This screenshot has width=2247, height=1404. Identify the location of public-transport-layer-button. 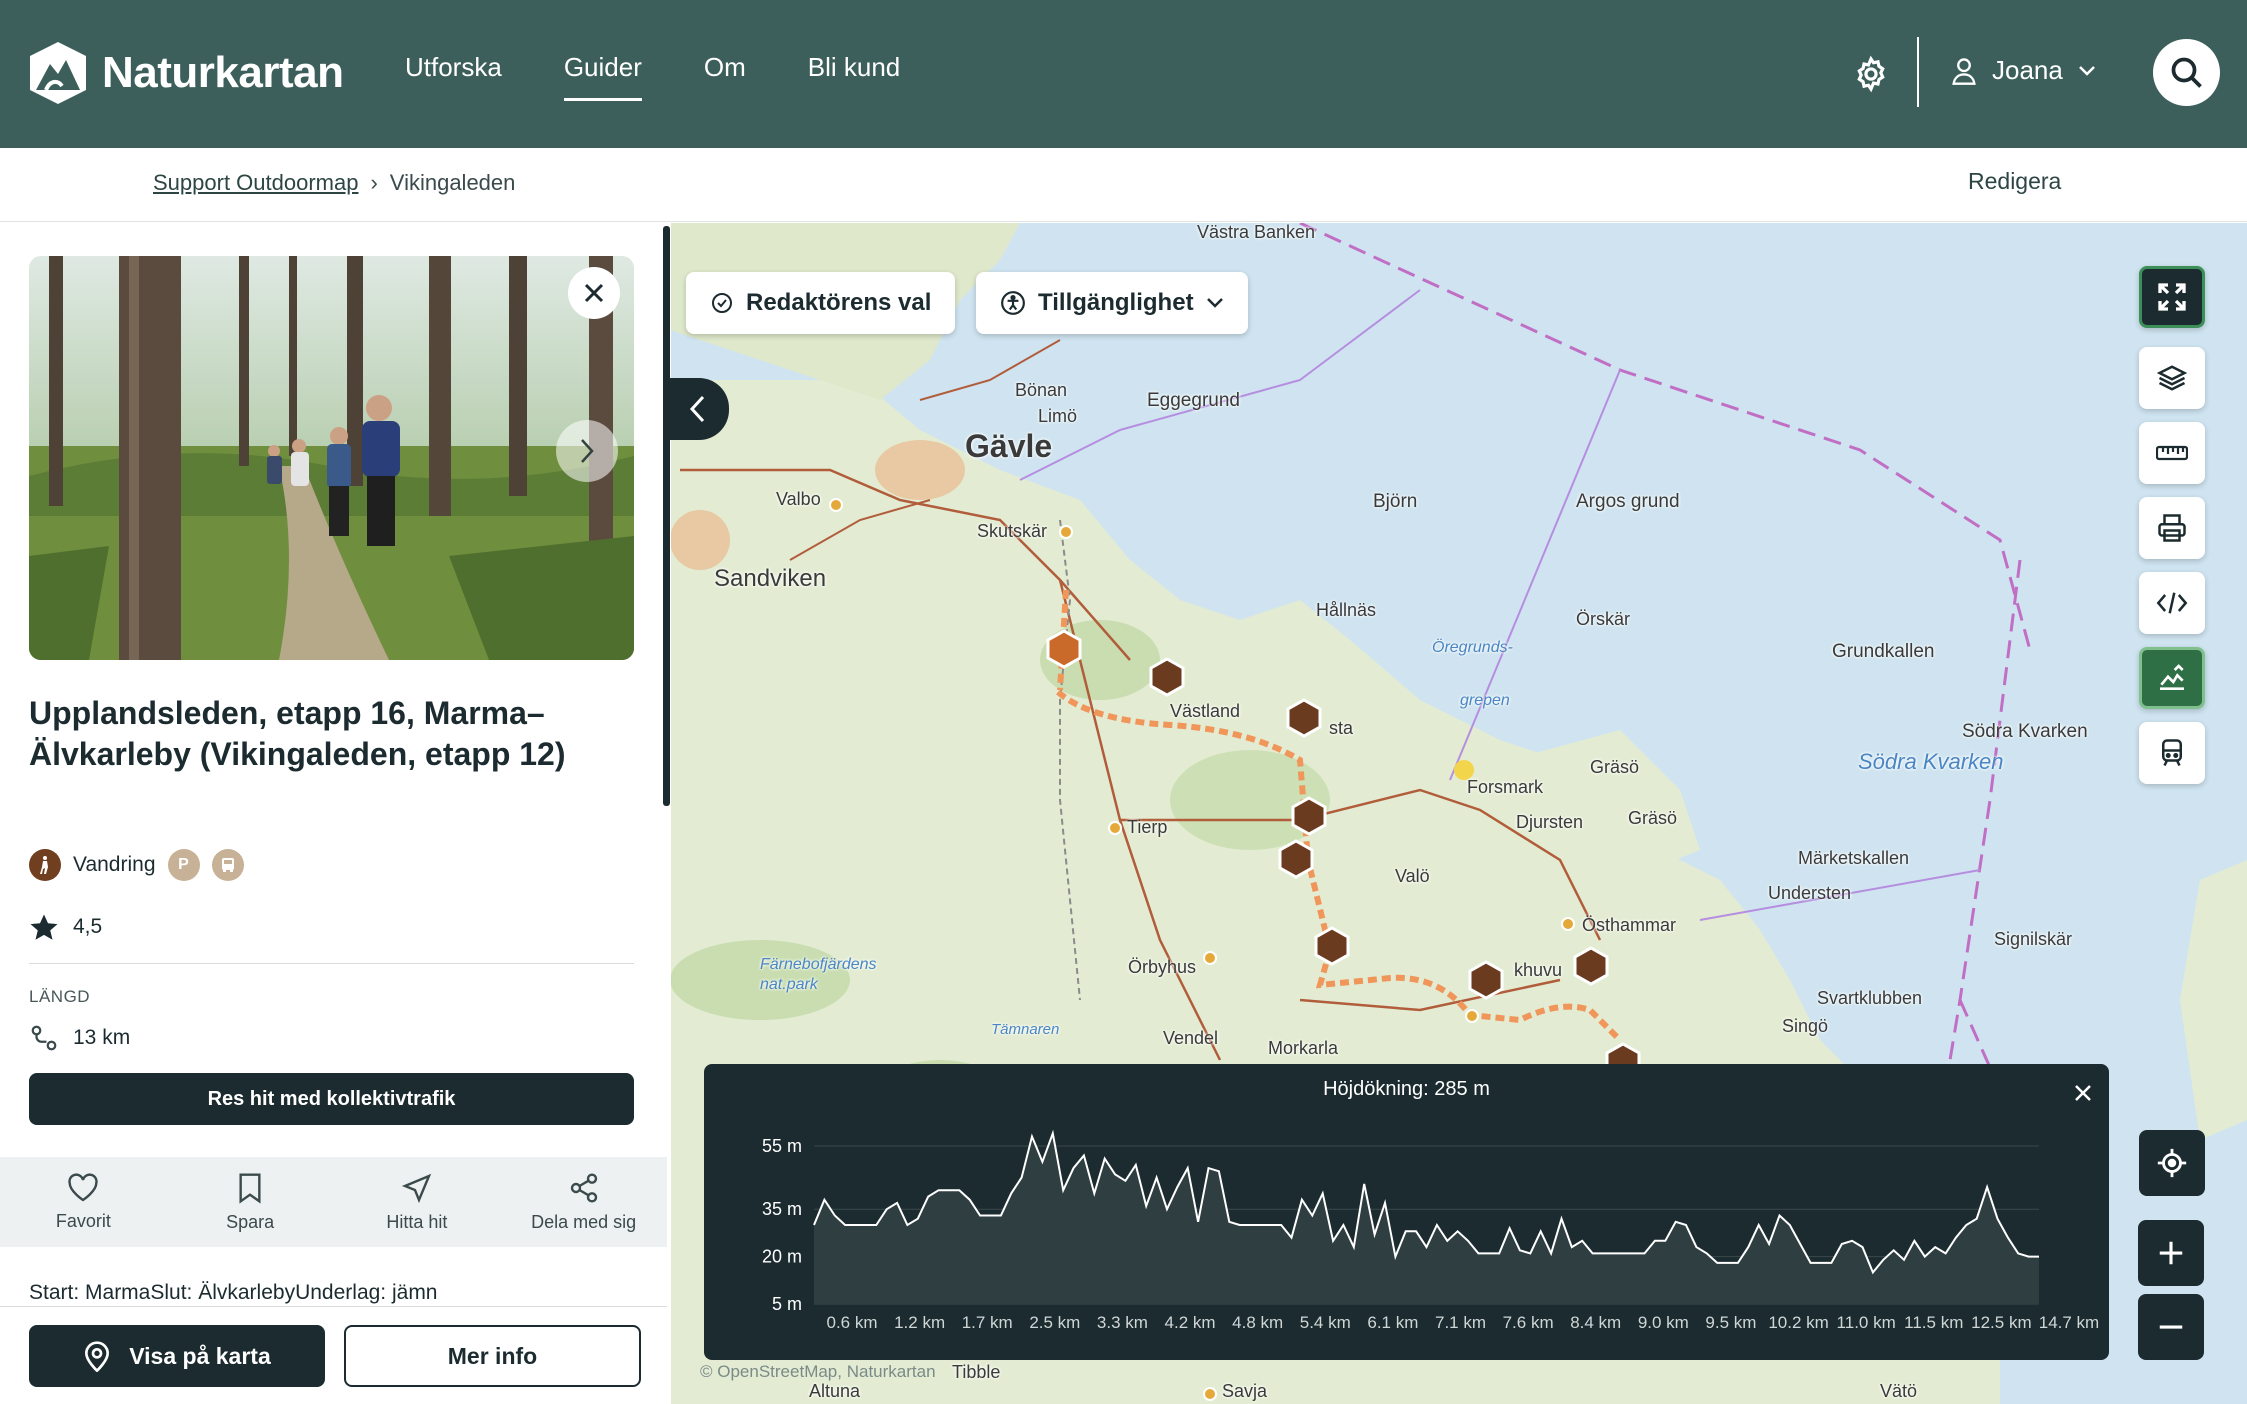
(2172, 753).